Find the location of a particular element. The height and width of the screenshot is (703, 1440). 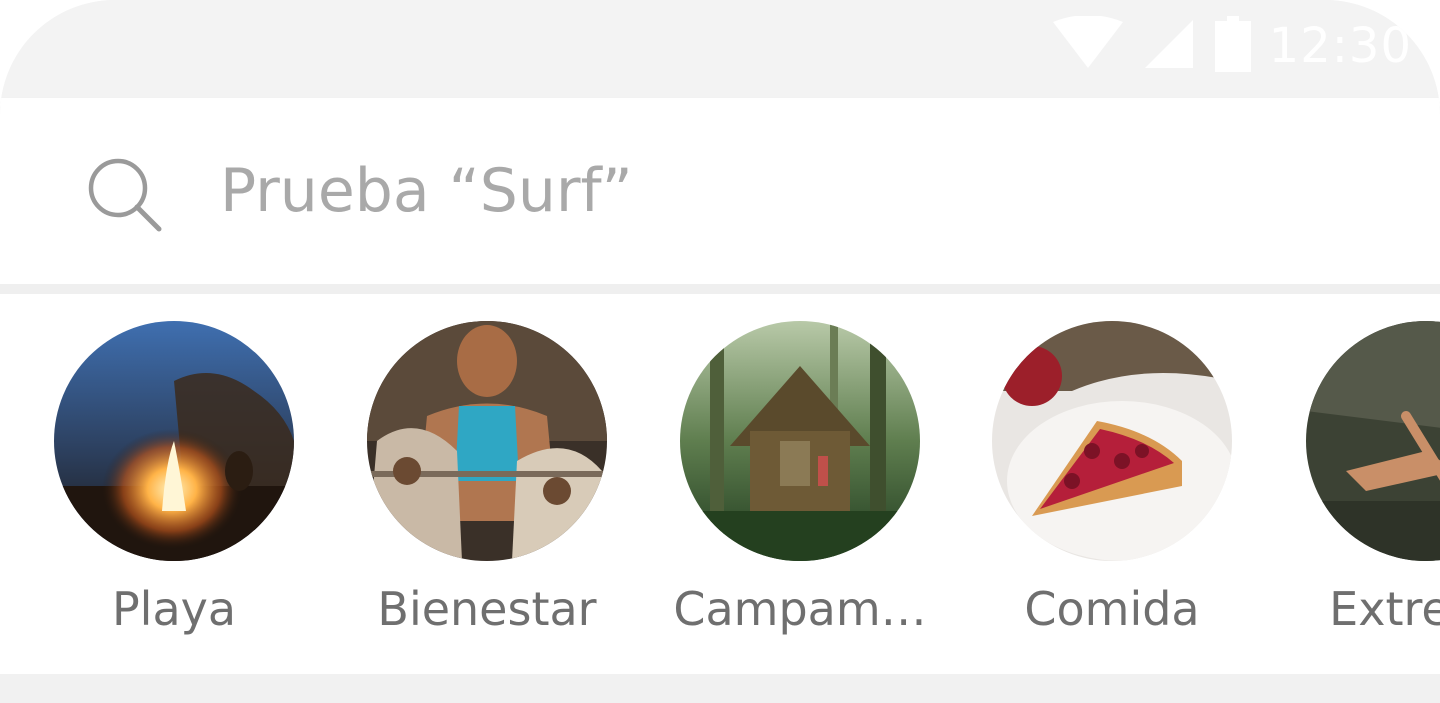

category-item-extreme: Extreme is located at coordinates (1358, 481).